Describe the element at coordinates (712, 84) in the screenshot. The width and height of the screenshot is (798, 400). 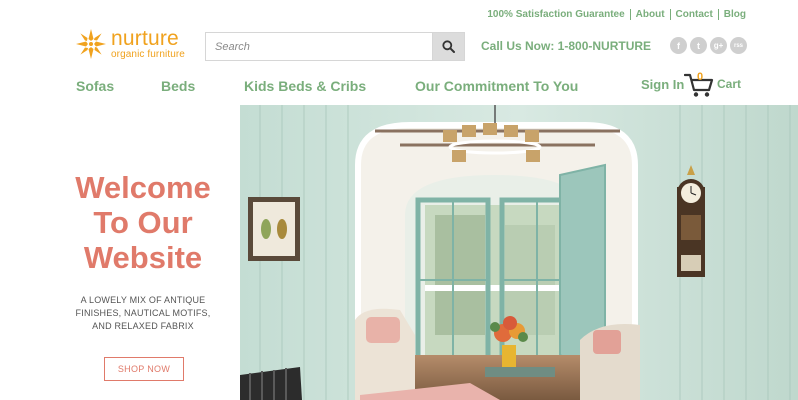
I see `cart-button: 0 Cart` at that location.